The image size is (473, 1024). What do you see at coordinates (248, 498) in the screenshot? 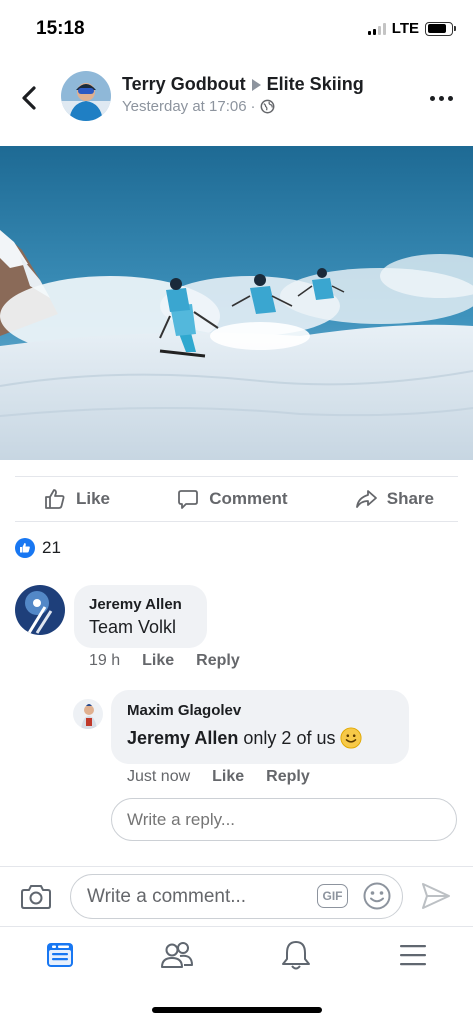
I see `comment-label: Comment` at bounding box center [248, 498].